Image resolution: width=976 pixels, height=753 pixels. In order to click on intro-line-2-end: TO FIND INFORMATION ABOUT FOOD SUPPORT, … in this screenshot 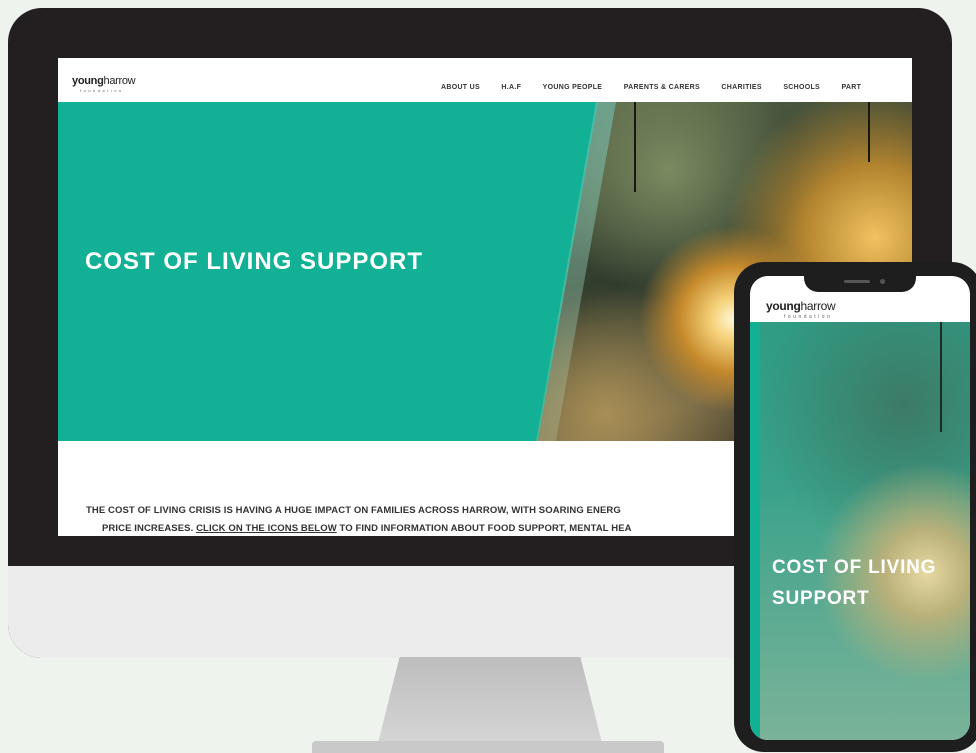, I will do `click(484, 528)`.